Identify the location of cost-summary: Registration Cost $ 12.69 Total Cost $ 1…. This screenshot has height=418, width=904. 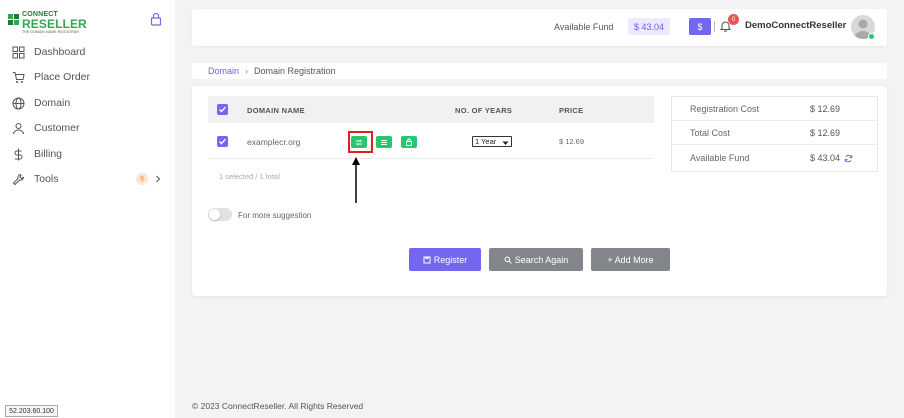
(774, 134).